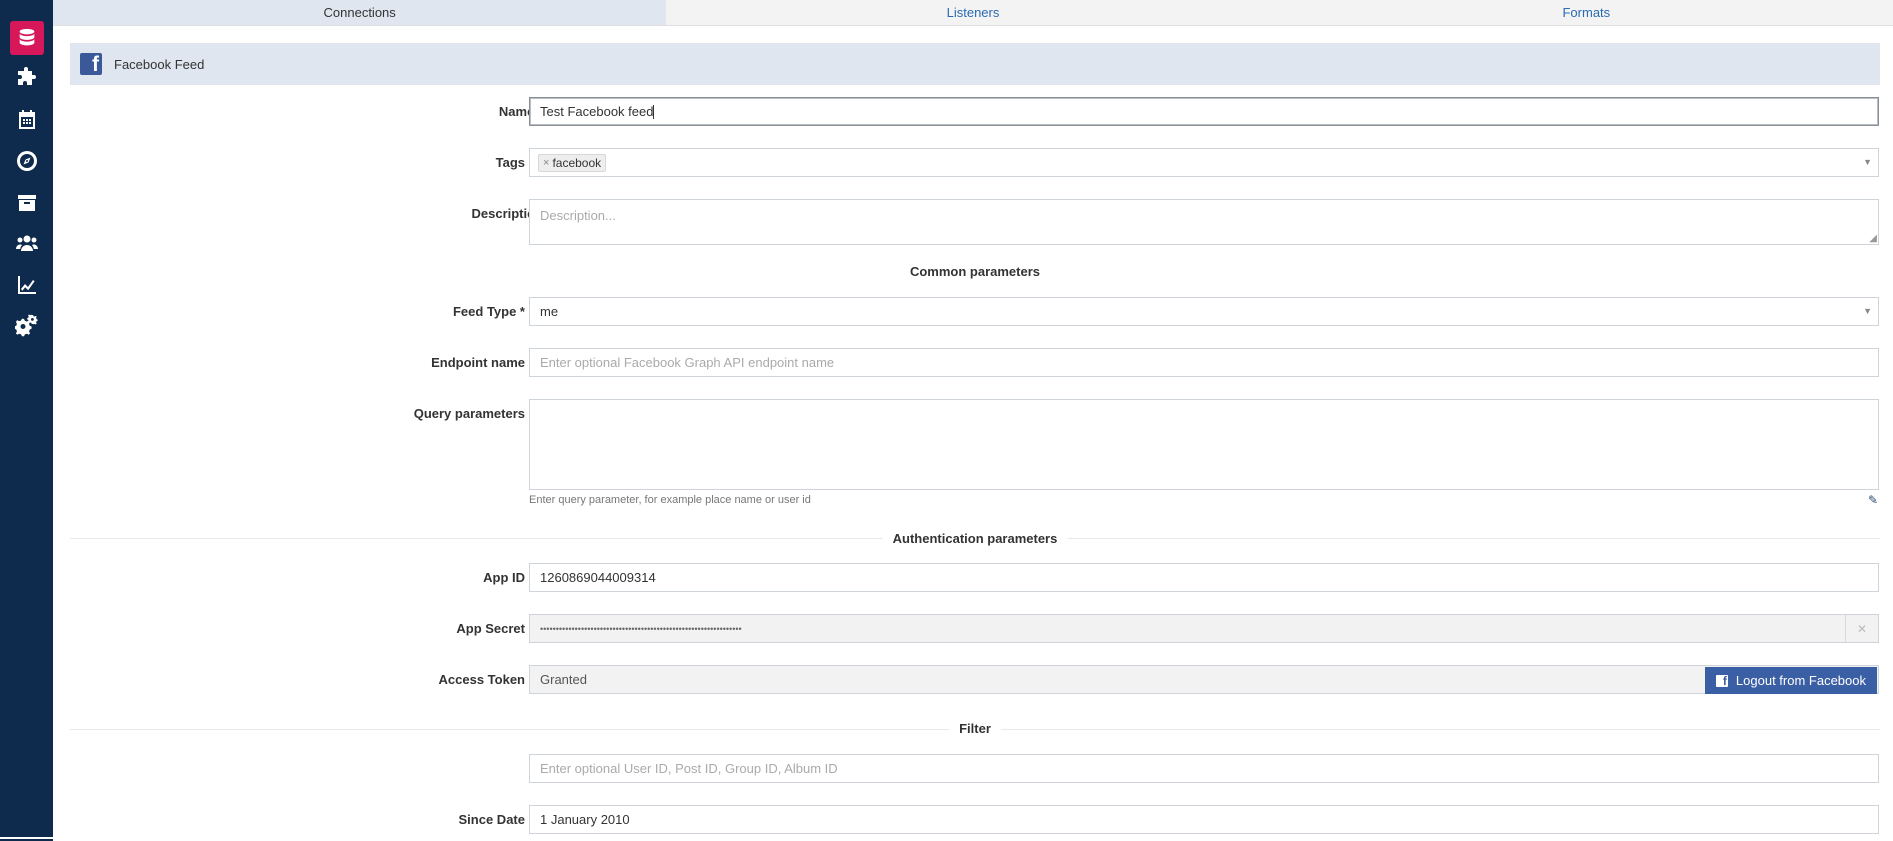  I want to click on clear-secret-icon: ✕, so click(1861, 628).